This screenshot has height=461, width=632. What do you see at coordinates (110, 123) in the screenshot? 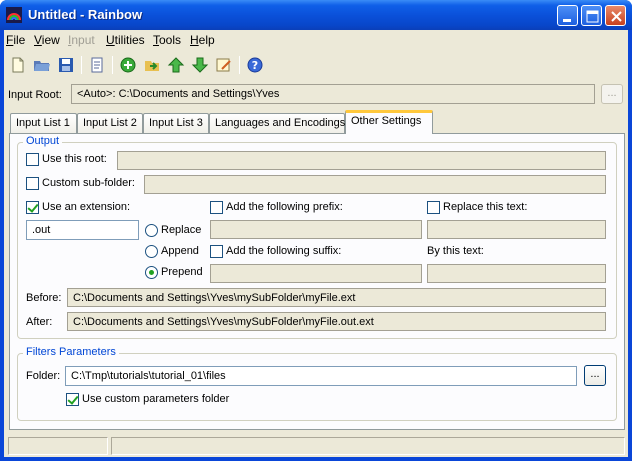
I see `tab-input-list-2: Input List 2` at bounding box center [110, 123].